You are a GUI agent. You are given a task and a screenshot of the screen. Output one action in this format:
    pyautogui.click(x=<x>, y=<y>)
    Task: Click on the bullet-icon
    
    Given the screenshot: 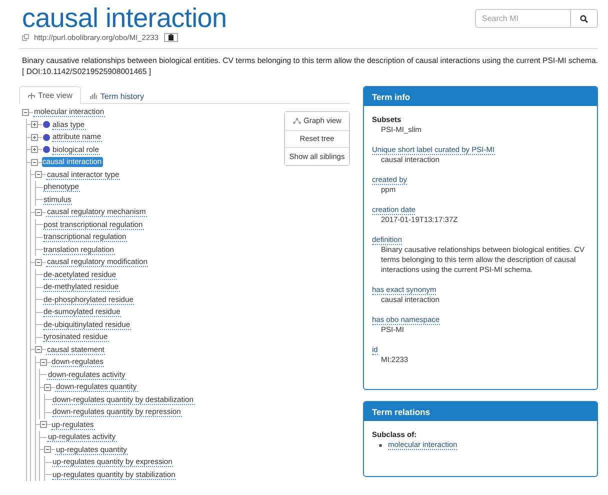 What is the action you would take?
    pyautogui.click(x=380, y=445)
    